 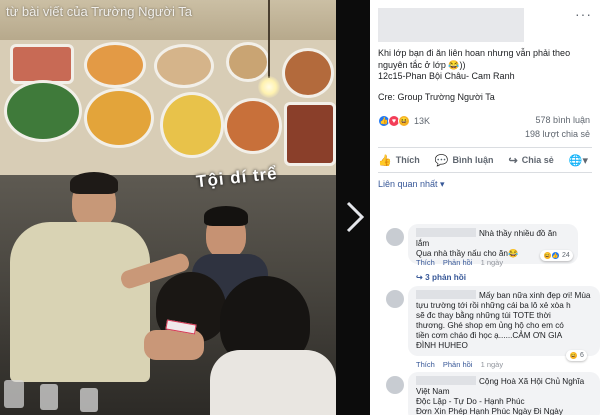 I want to click on comment-label: Bình luận, so click(x=473, y=160).